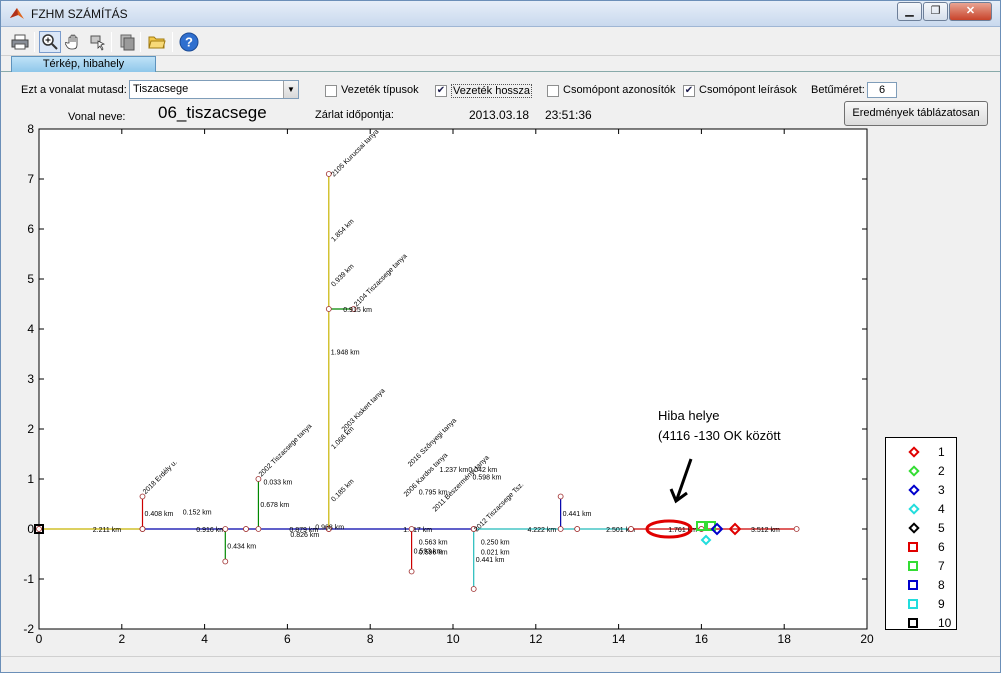 This screenshot has width=1001, height=673. I want to click on segment-length-label: 0.434 km, so click(241, 546).